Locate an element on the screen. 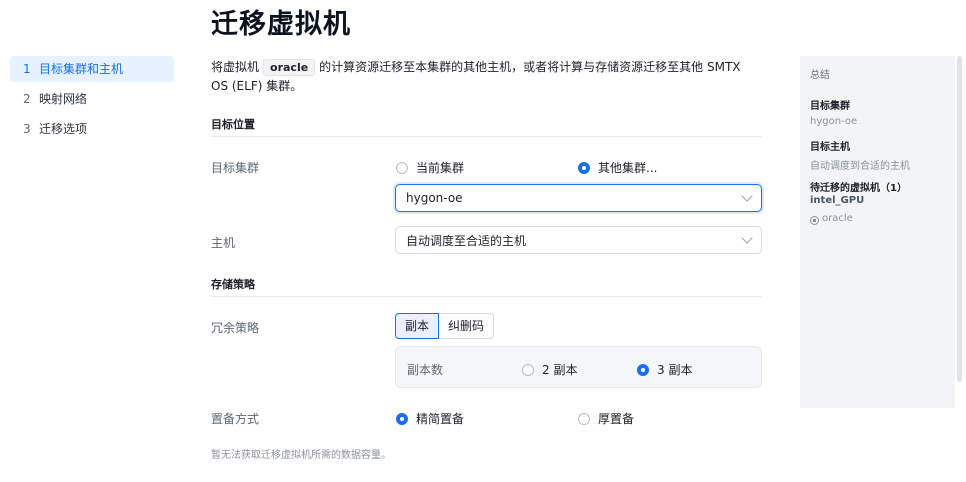 The image size is (966, 482). step-label: 迁移选项 is located at coordinates (63, 129).